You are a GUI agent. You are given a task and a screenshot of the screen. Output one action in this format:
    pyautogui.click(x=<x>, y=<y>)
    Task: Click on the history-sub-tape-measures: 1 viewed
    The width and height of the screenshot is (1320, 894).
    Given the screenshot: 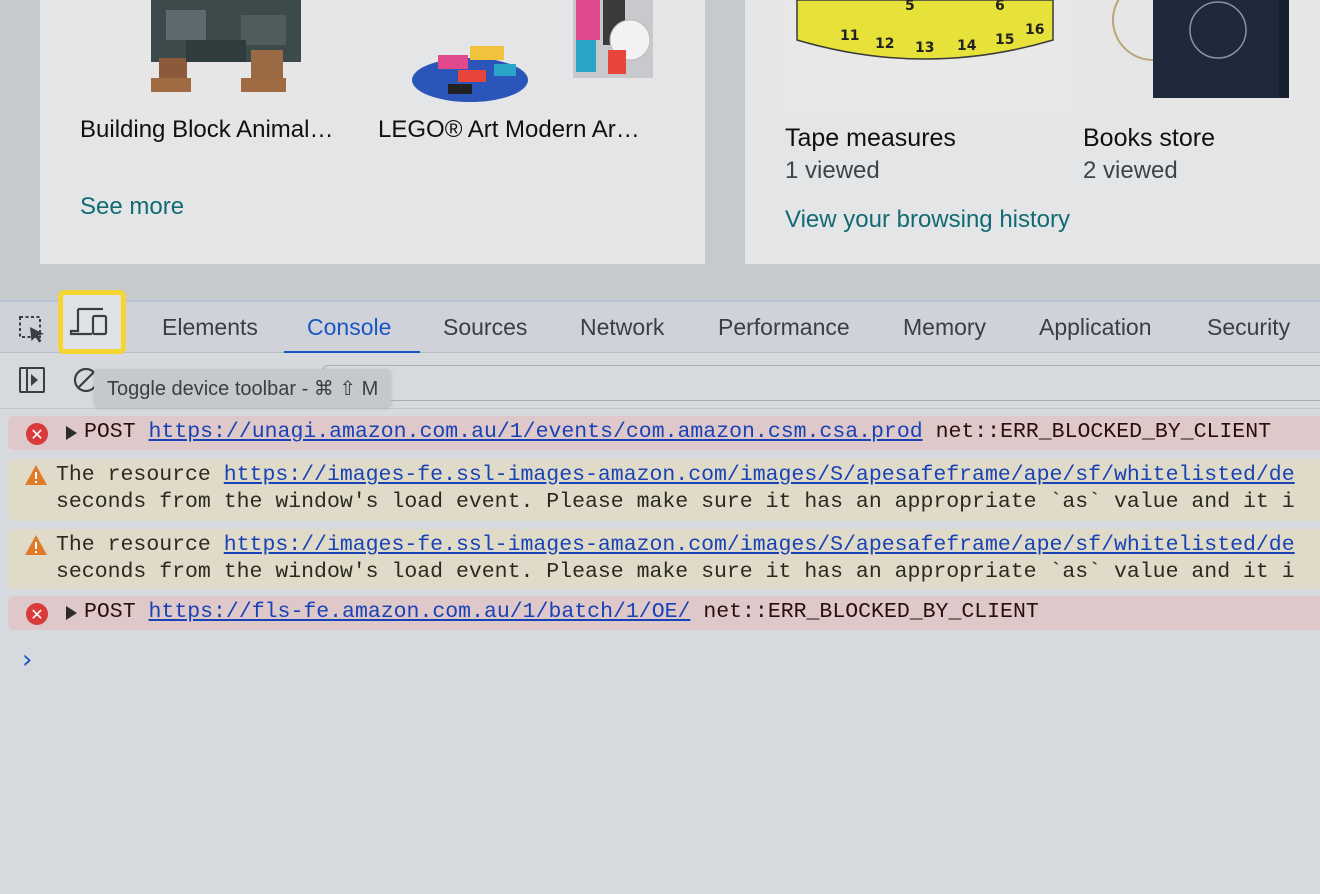 What is the action you would take?
    pyautogui.click(x=832, y=170)
    